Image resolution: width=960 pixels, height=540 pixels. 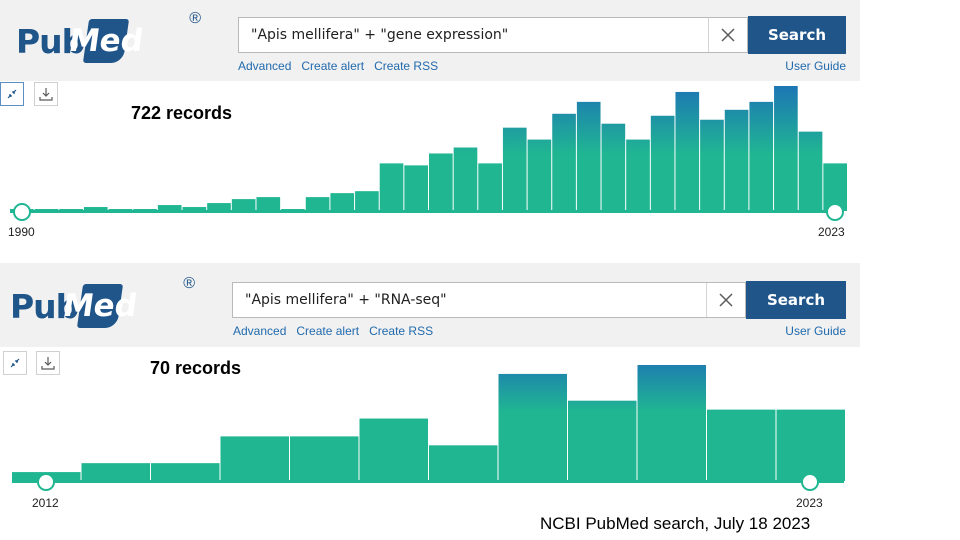 I want to click on histogram-bar-2005, so click(x=391, y=187).